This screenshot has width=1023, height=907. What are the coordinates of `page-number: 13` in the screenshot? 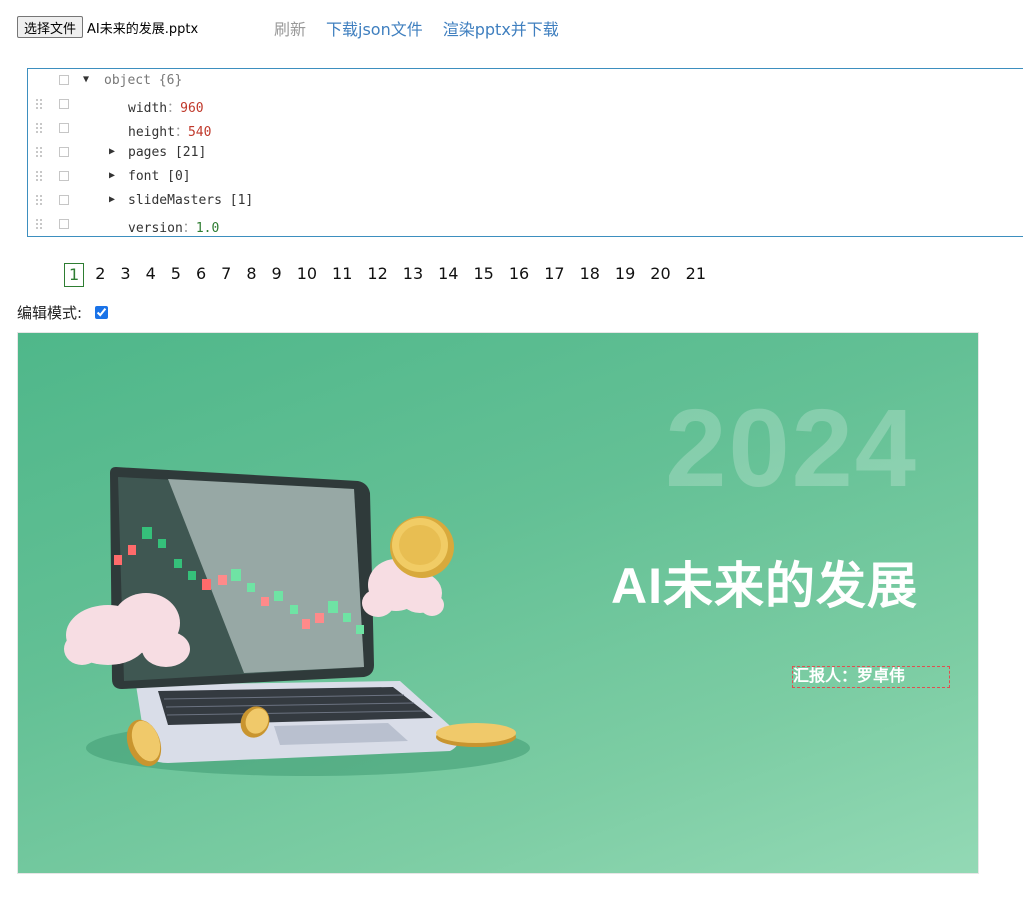 It's located at (413, 274).